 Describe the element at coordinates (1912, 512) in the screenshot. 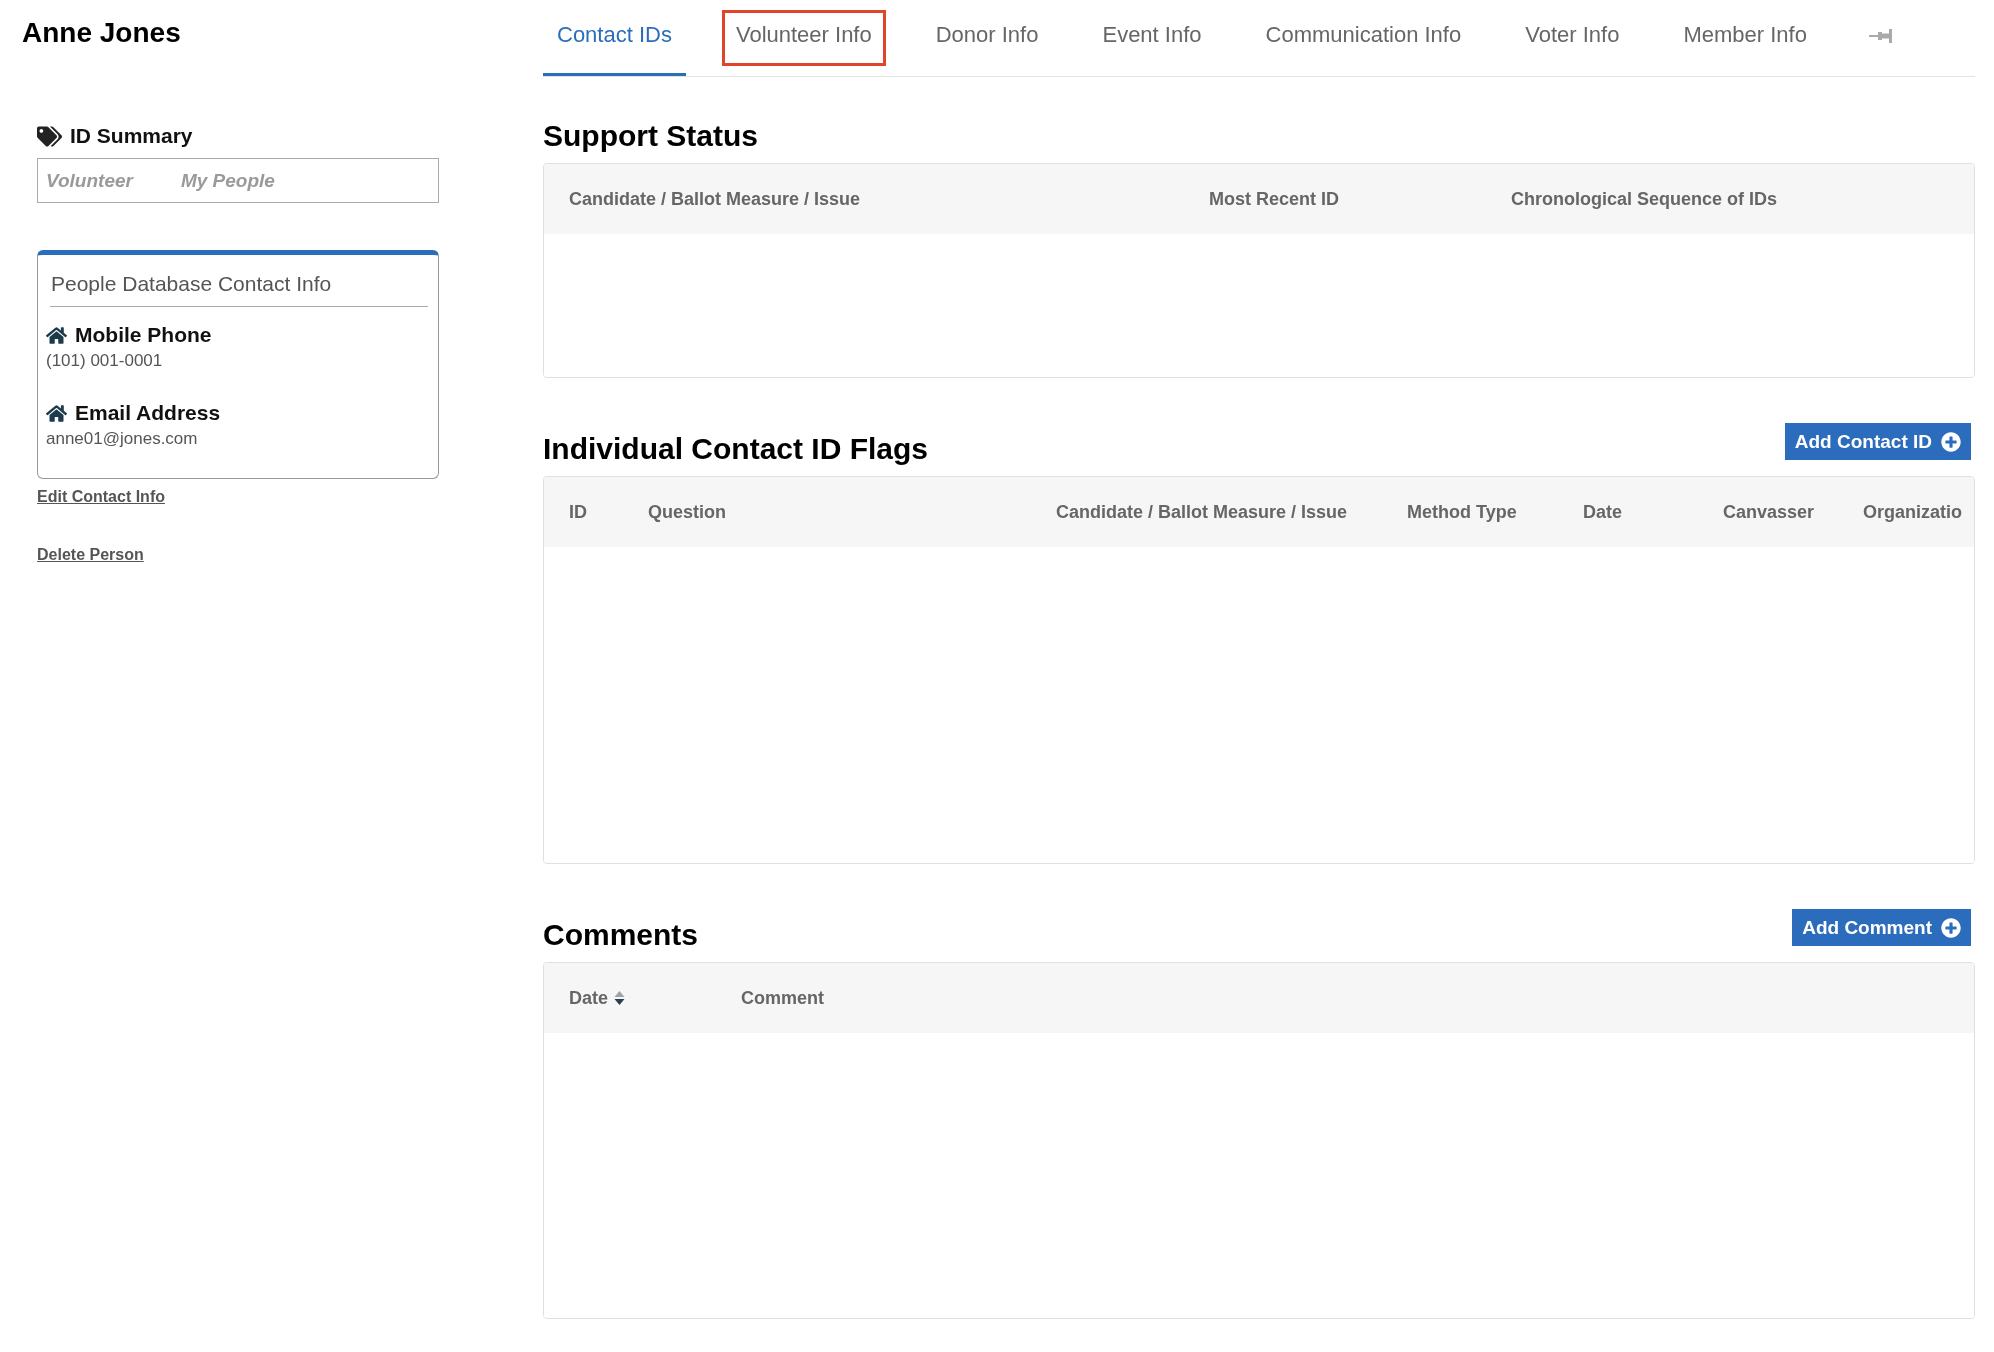

I see `column-header: Organizatio` at that location.